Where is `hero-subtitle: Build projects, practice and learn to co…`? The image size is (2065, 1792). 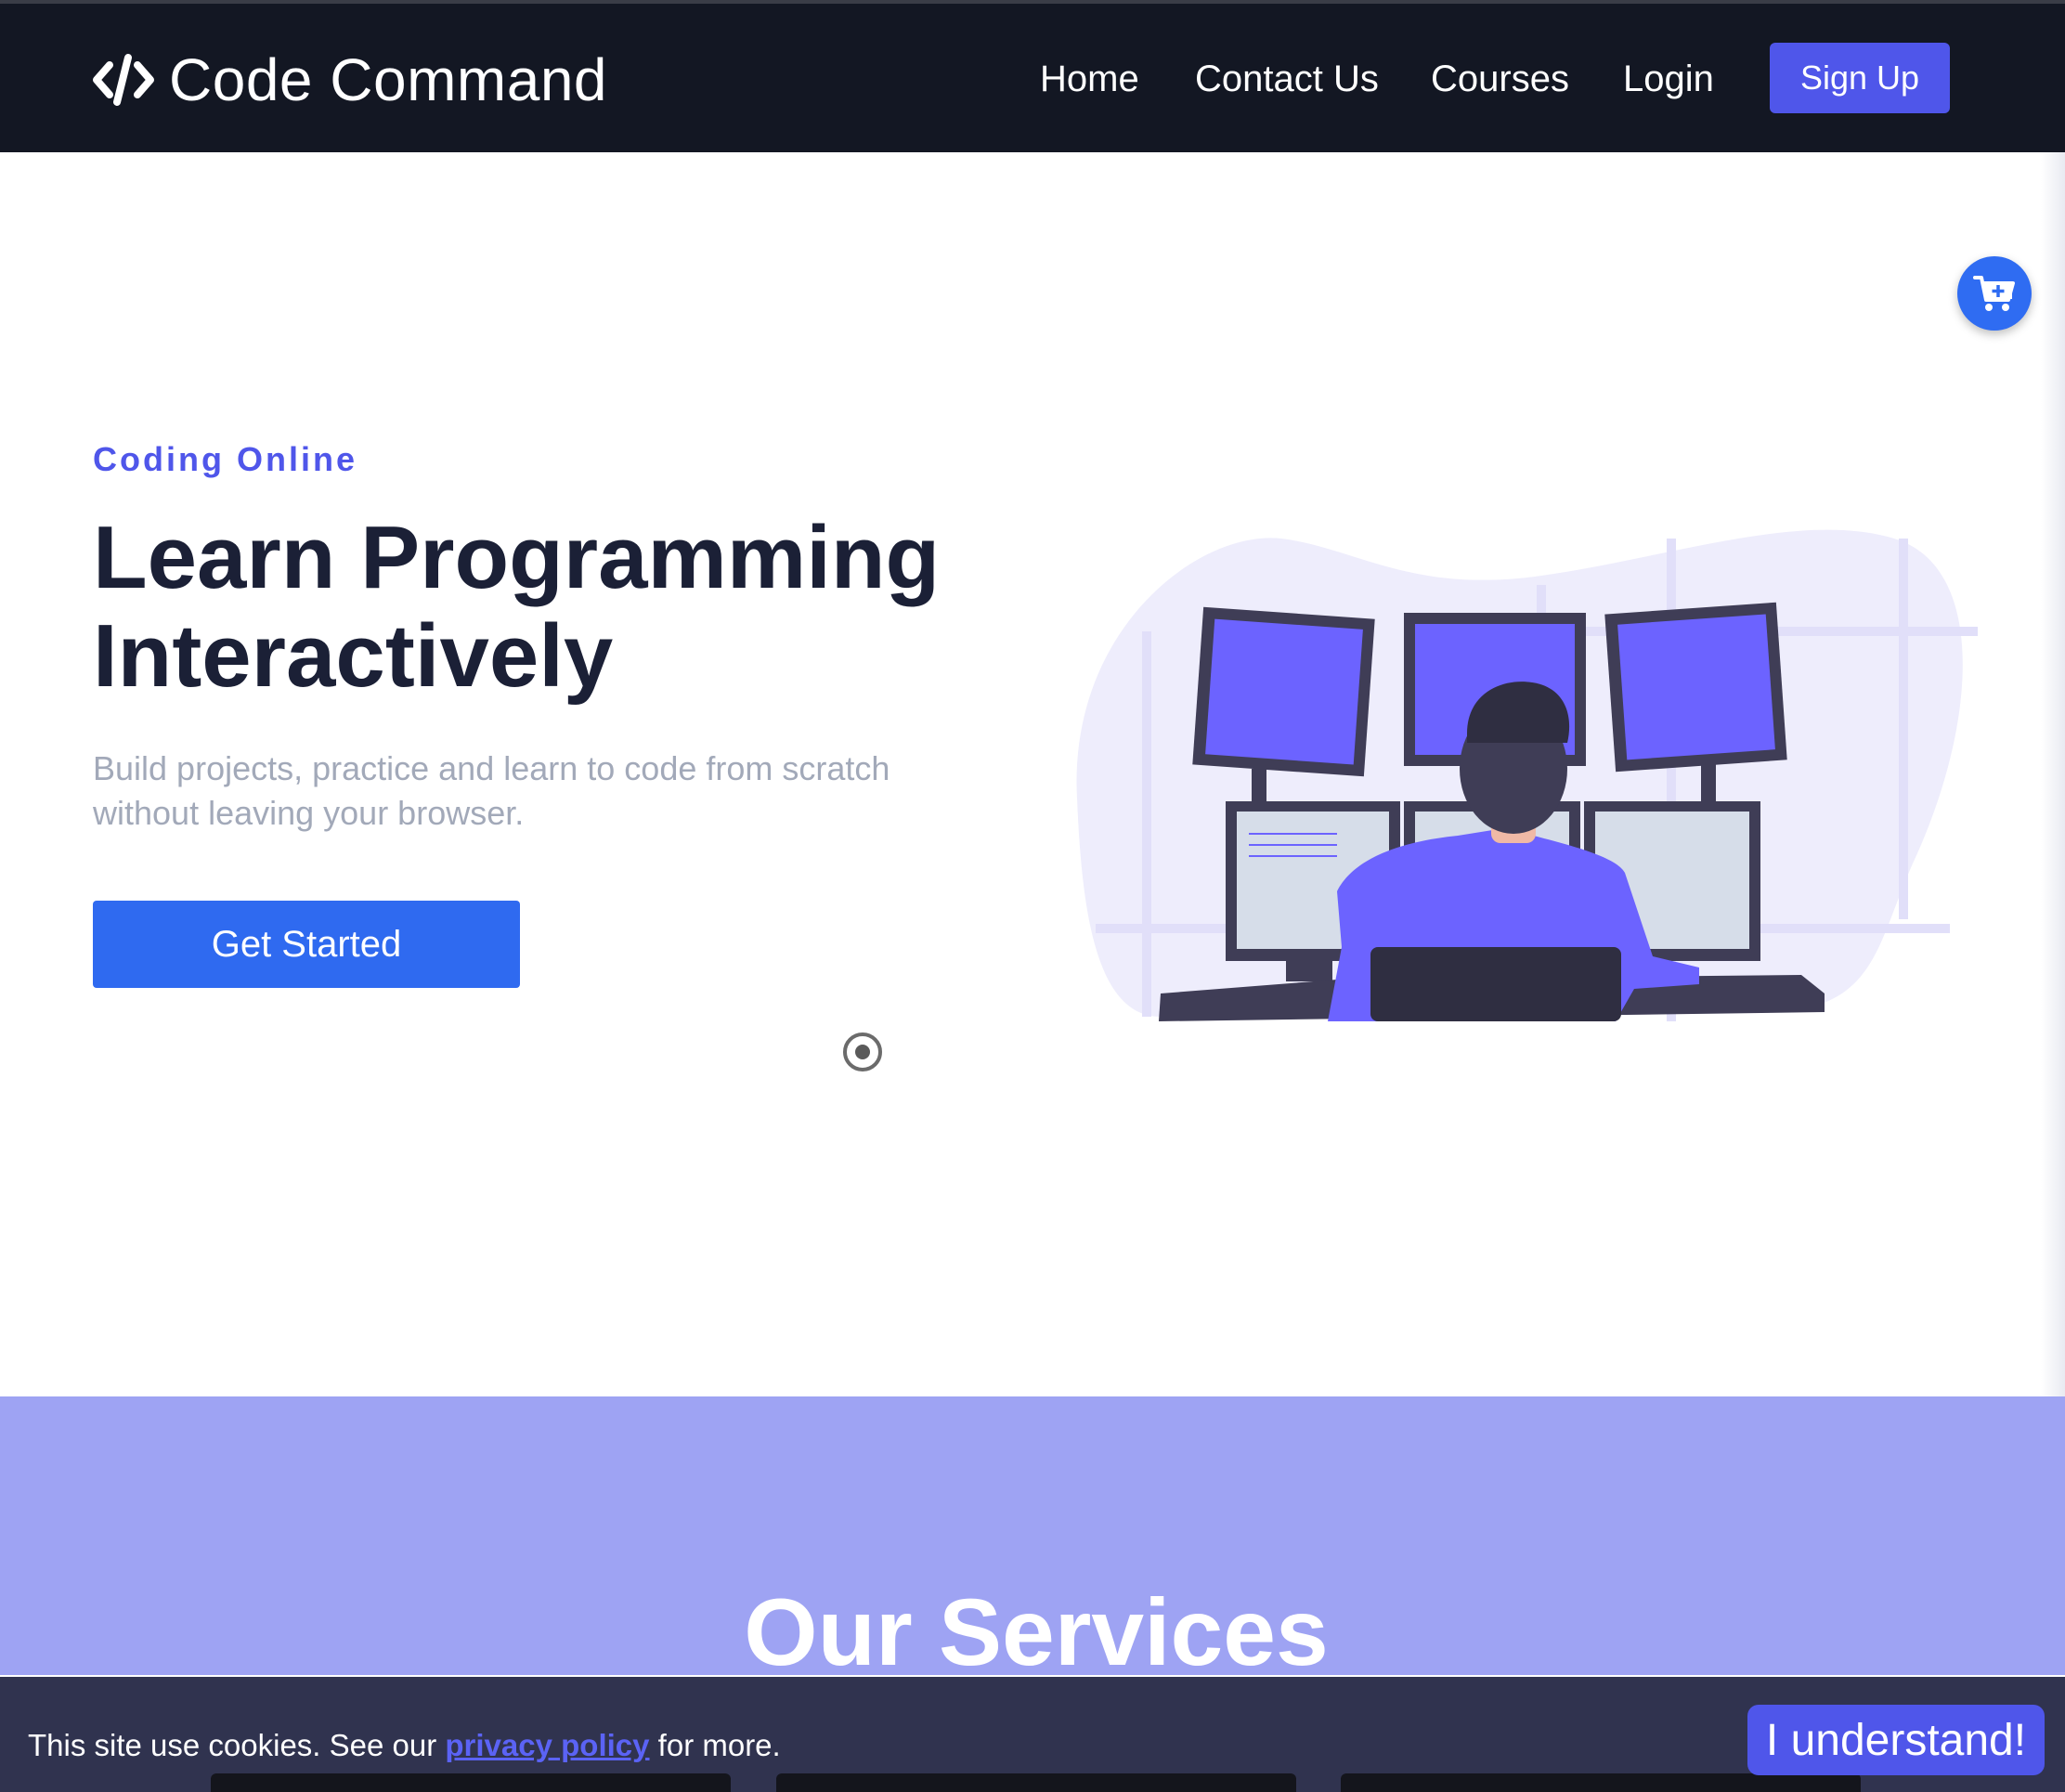
hero-subtitle: Build projects, practice and learn to co… is located at coordinates (511, 792).